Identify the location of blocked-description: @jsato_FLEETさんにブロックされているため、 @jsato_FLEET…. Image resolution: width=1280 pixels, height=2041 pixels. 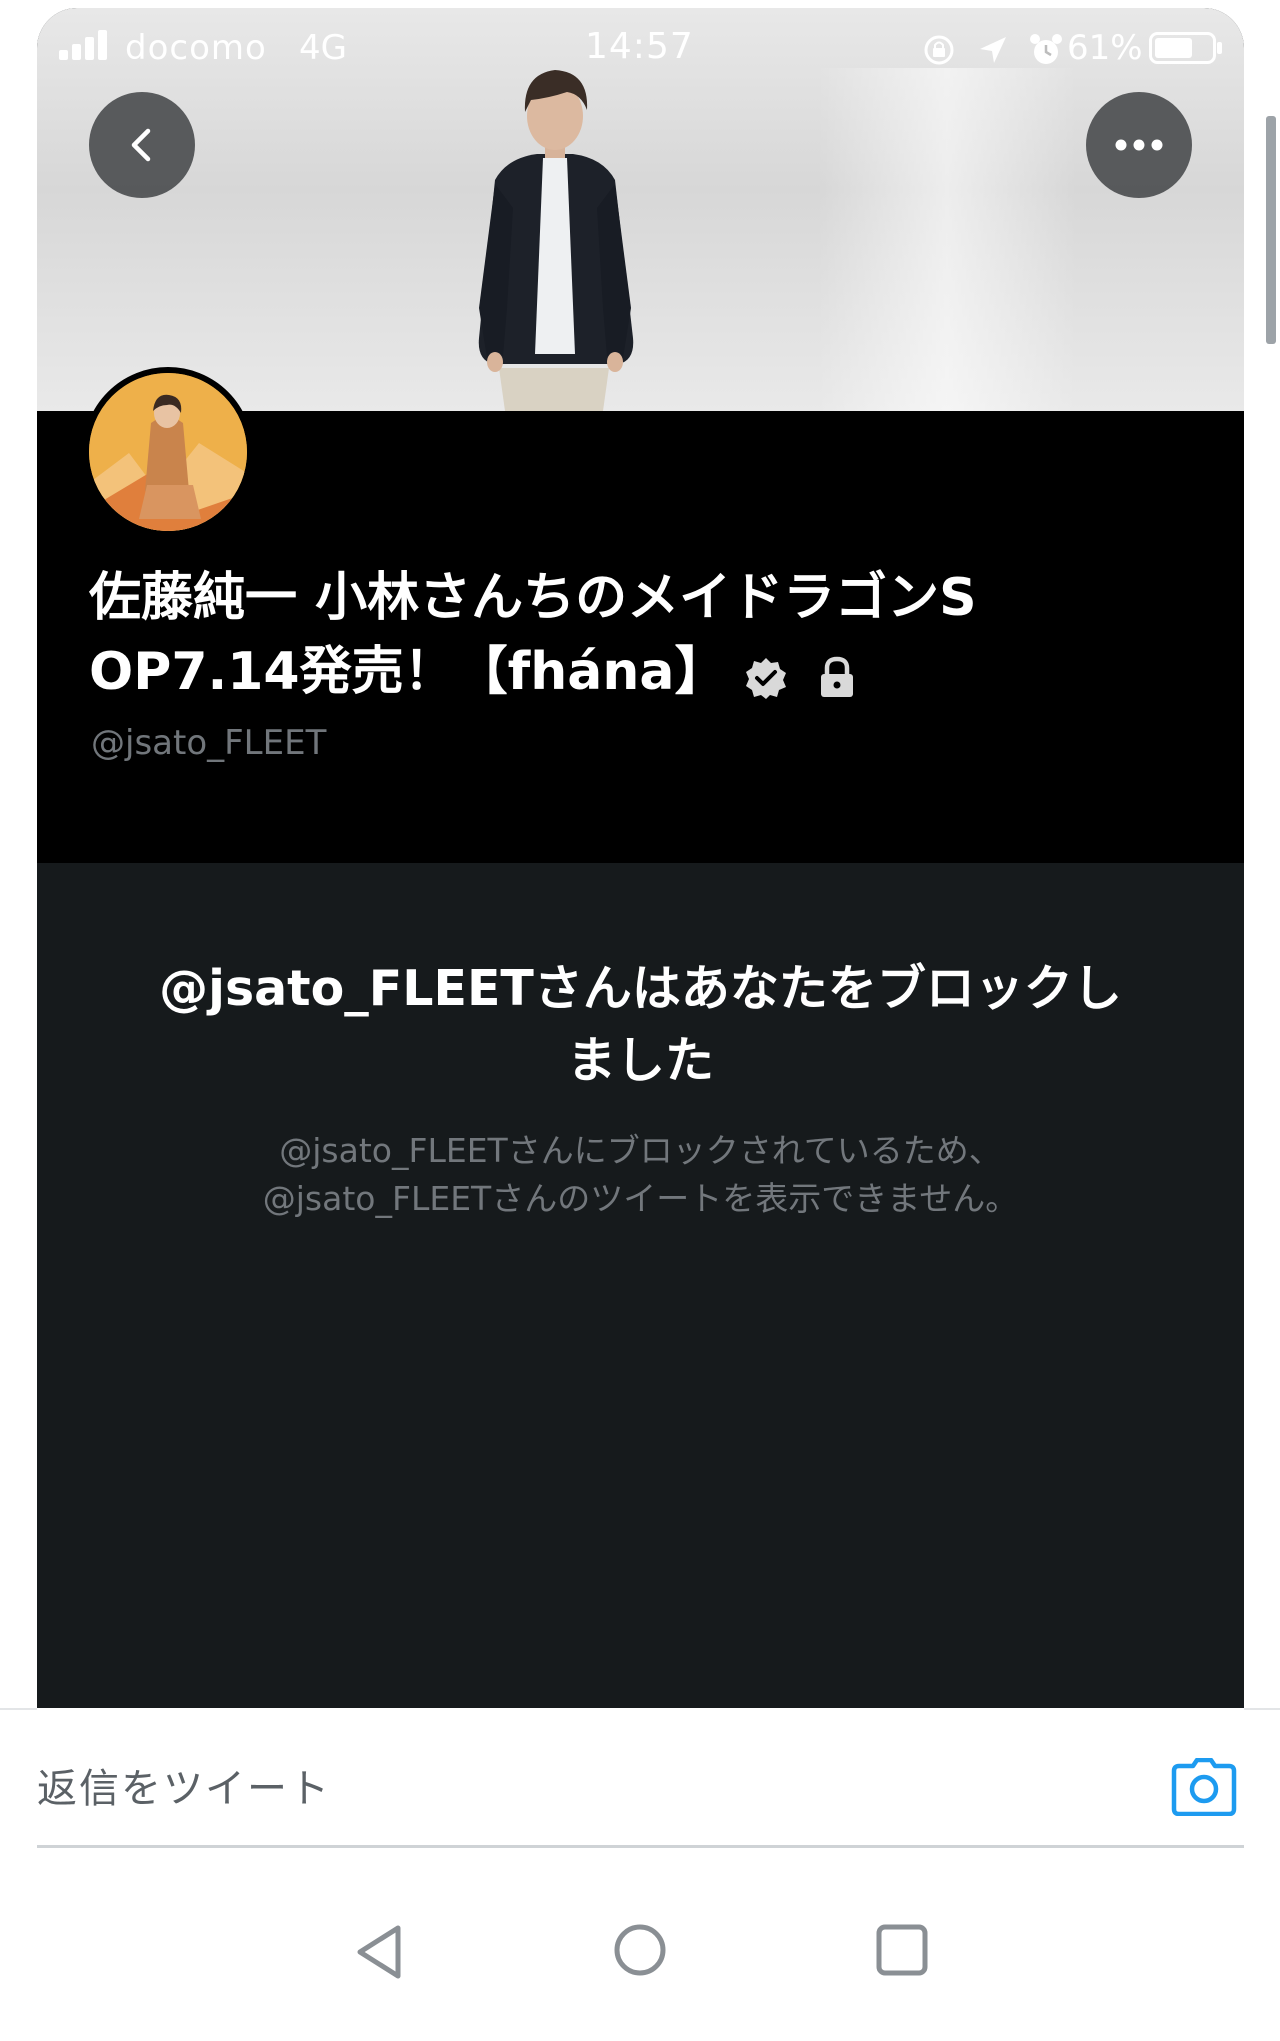
(641, 1175).